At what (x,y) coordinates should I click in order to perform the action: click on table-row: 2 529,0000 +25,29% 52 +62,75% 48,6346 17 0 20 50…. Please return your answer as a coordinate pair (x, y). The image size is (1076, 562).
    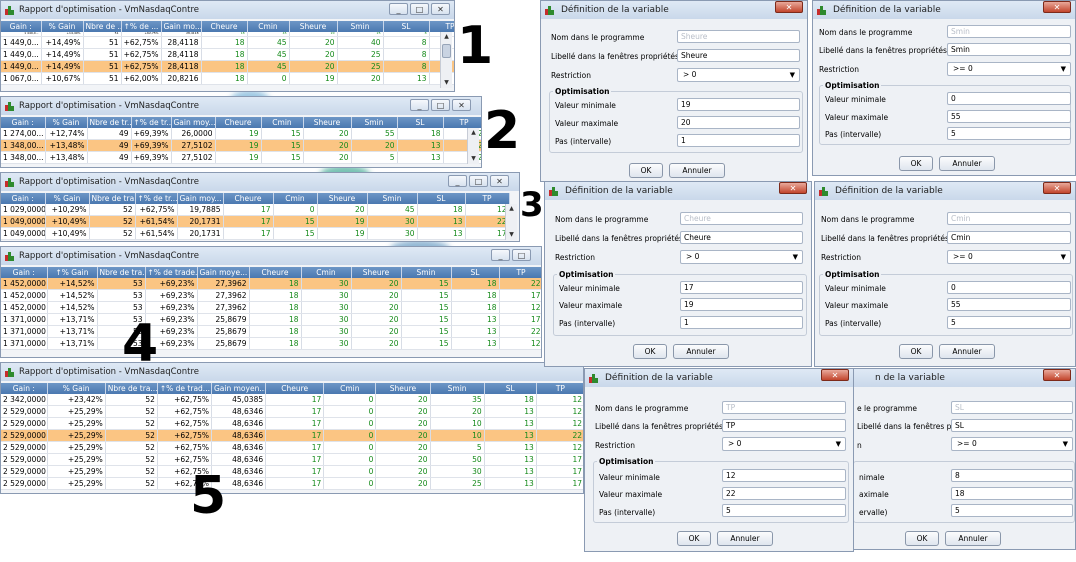
    Looking at the image, I should click on (292, 459).